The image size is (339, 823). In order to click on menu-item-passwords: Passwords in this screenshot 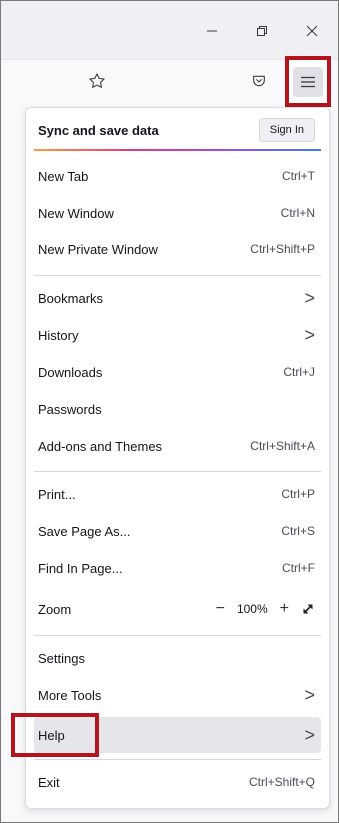, I will do `click(177, 409)`.